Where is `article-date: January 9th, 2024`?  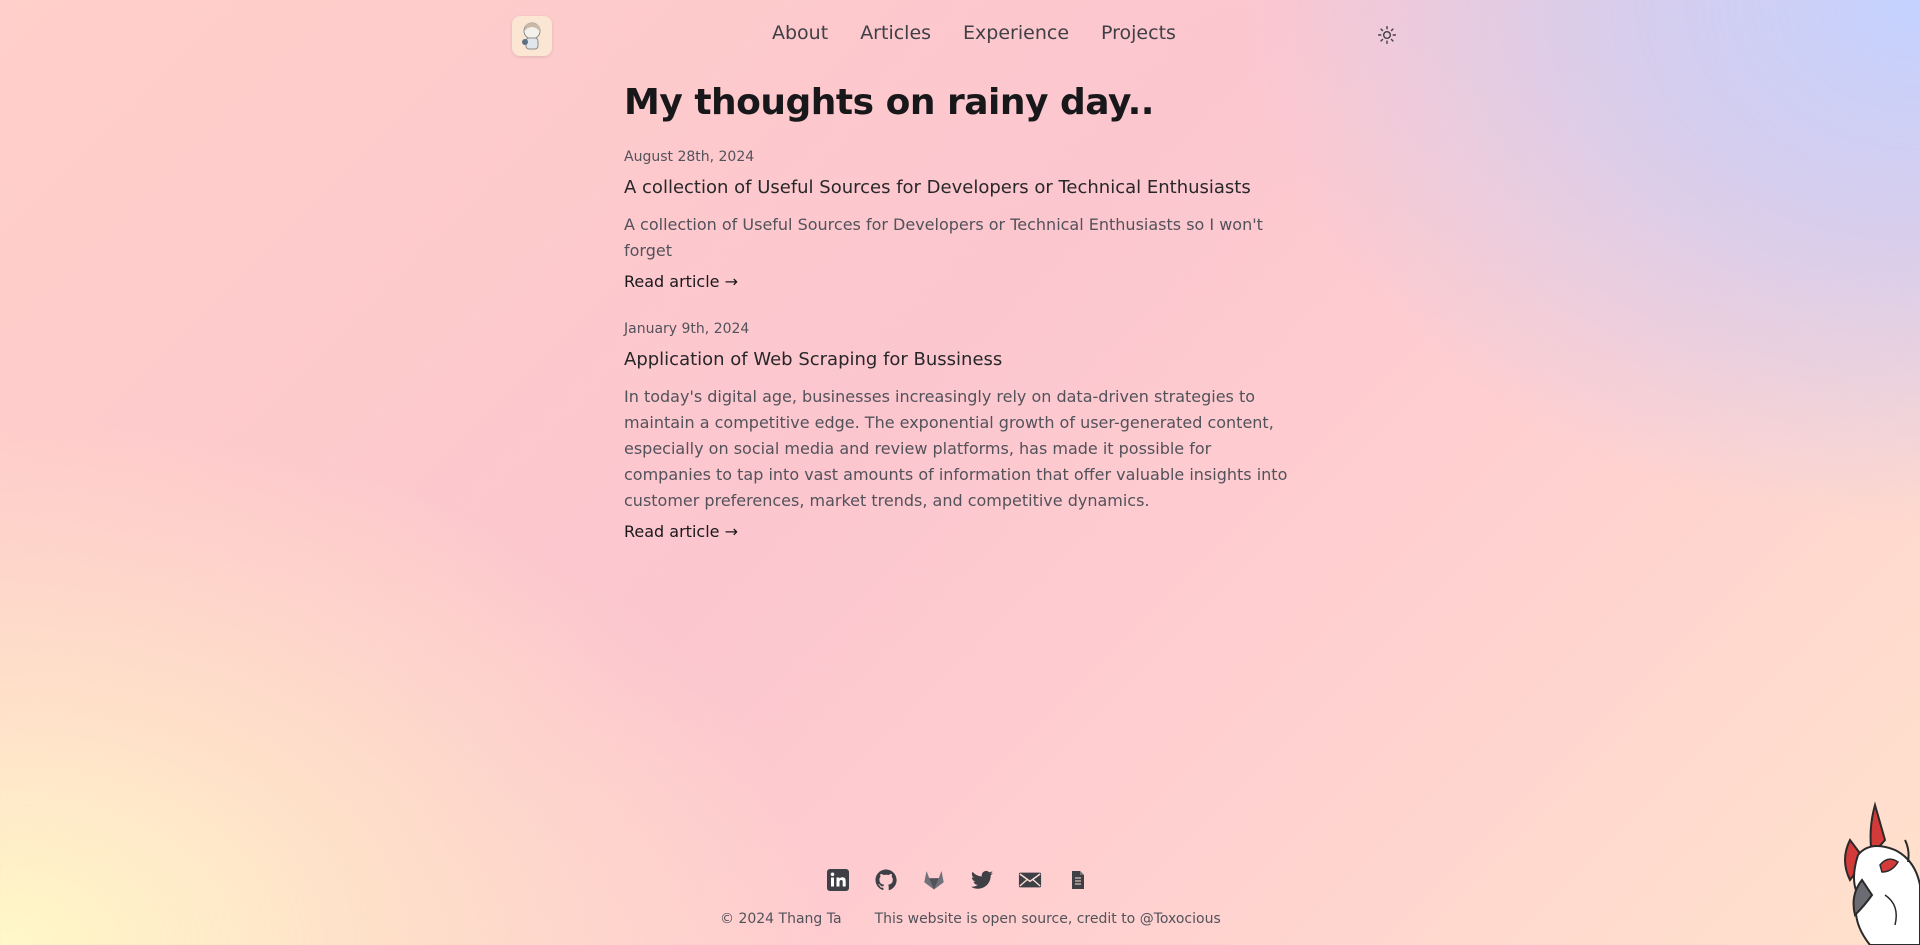 article-date: January 9th, 2024 is located at coordinates (687, 329).